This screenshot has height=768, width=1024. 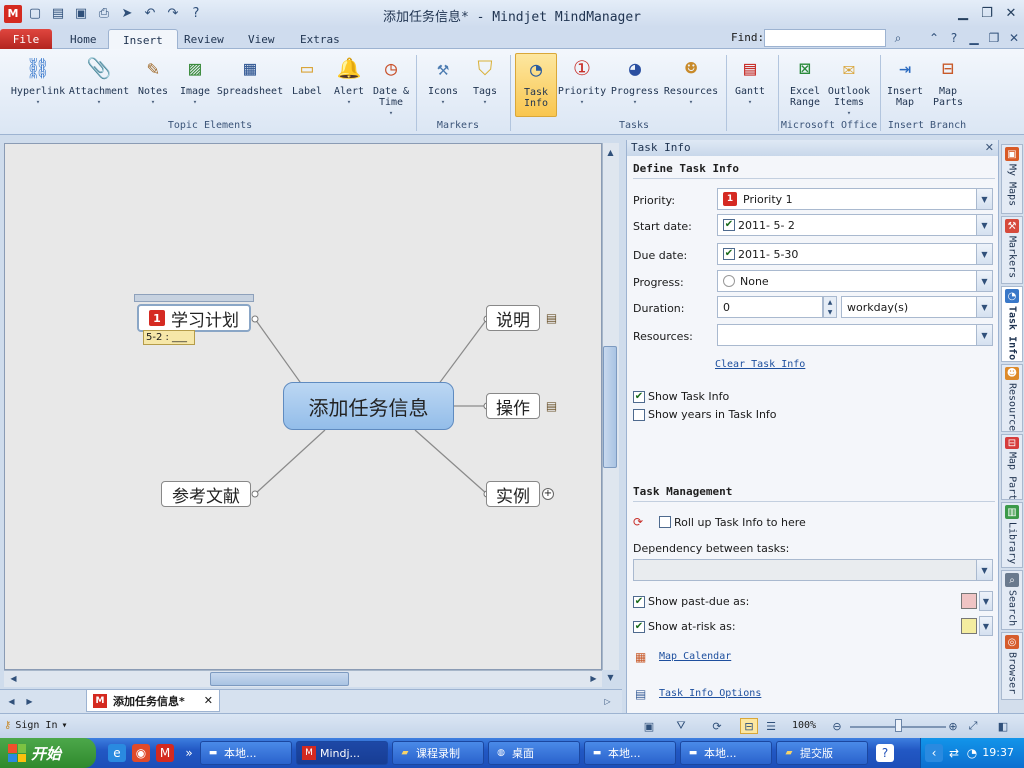 I want to click on at-risk-row: ✔ Show at-risk as:, so click(x=684, y=626).